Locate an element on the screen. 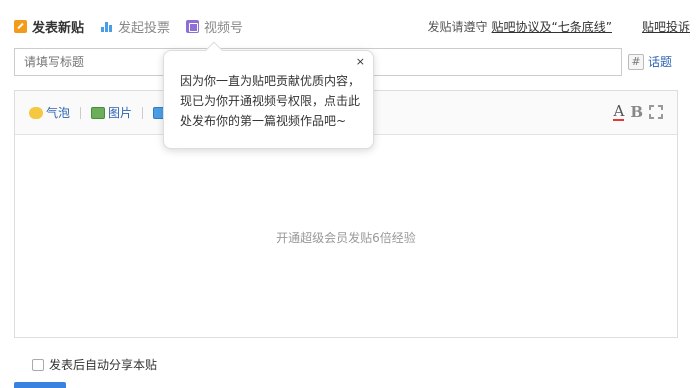 The width and height of the screenshot is (700, 388). image-icon is located at coordinates (98, 112).